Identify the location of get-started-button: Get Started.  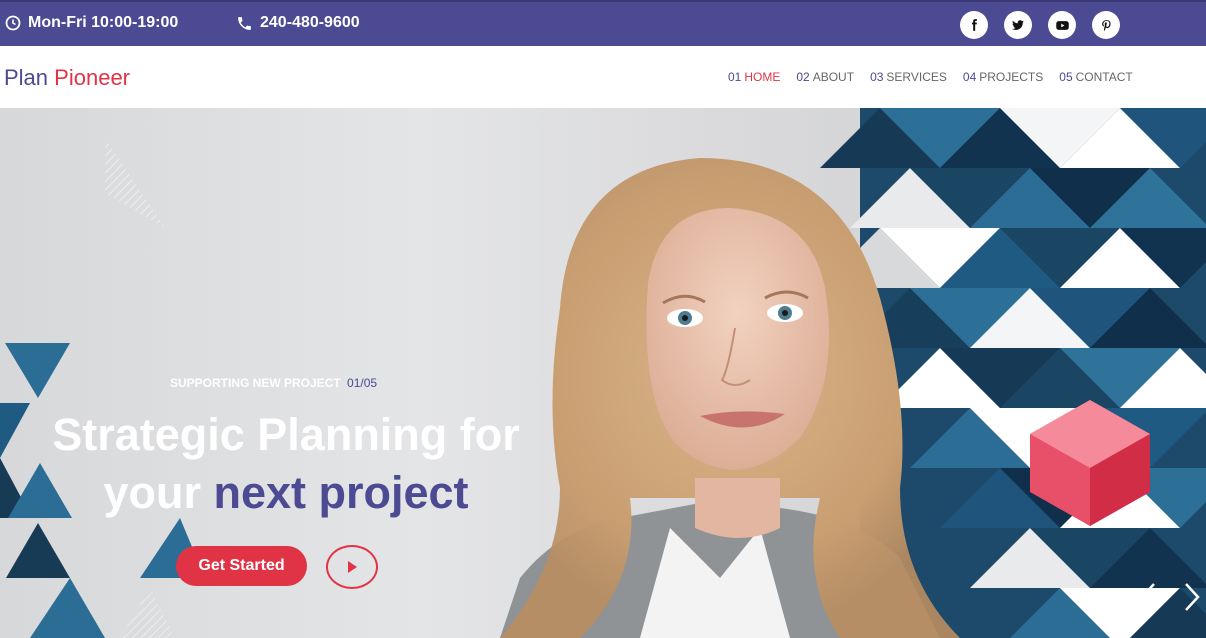
(241, 566).